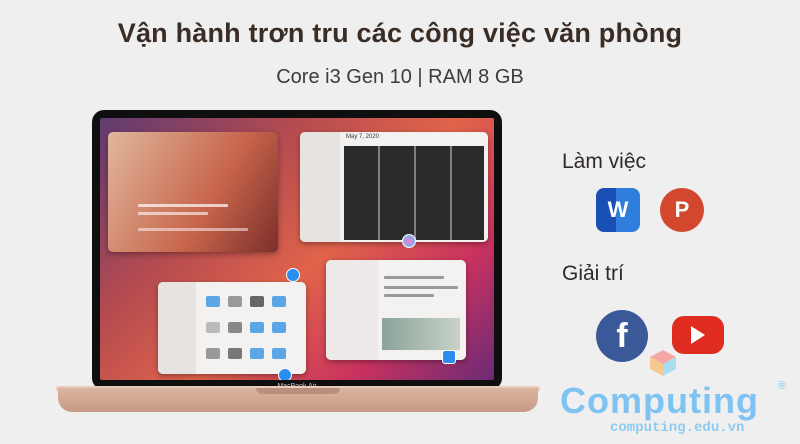 The image size is (800, 444). I want to click on youtube-icon, so click(698, 335).